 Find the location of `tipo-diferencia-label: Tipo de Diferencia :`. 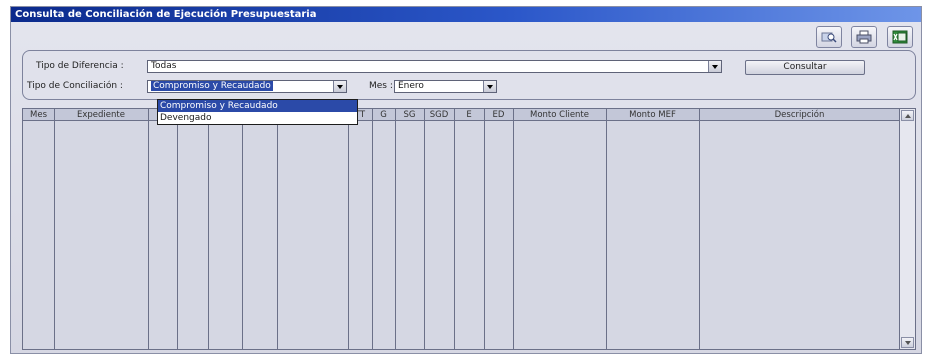

tipo-diferencia-label: Tipo de Diferencia : is located at coordinates (80, 66).